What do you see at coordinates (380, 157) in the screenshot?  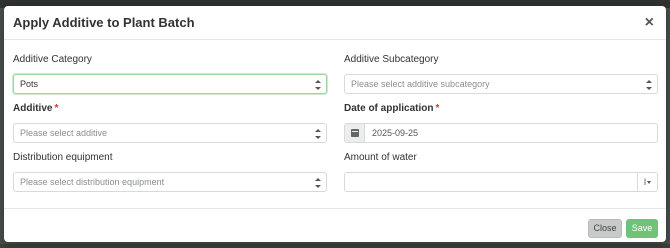 I see `amount-of-water-label: Amount of water` at bounding box center [380, 157].